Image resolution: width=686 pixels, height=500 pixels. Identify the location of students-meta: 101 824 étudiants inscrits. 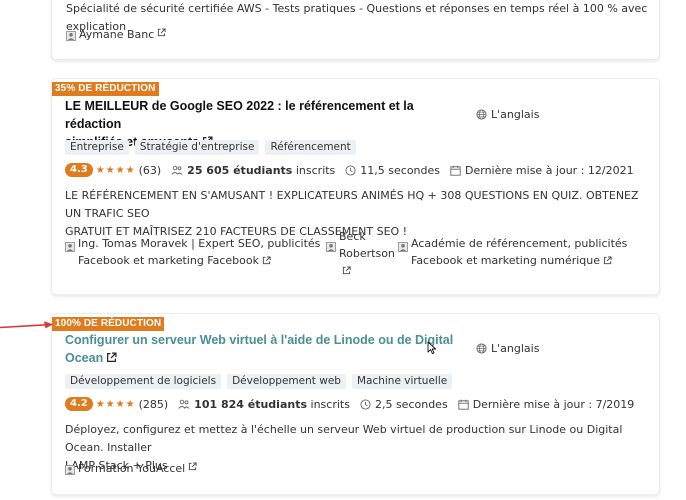
(264, 404).